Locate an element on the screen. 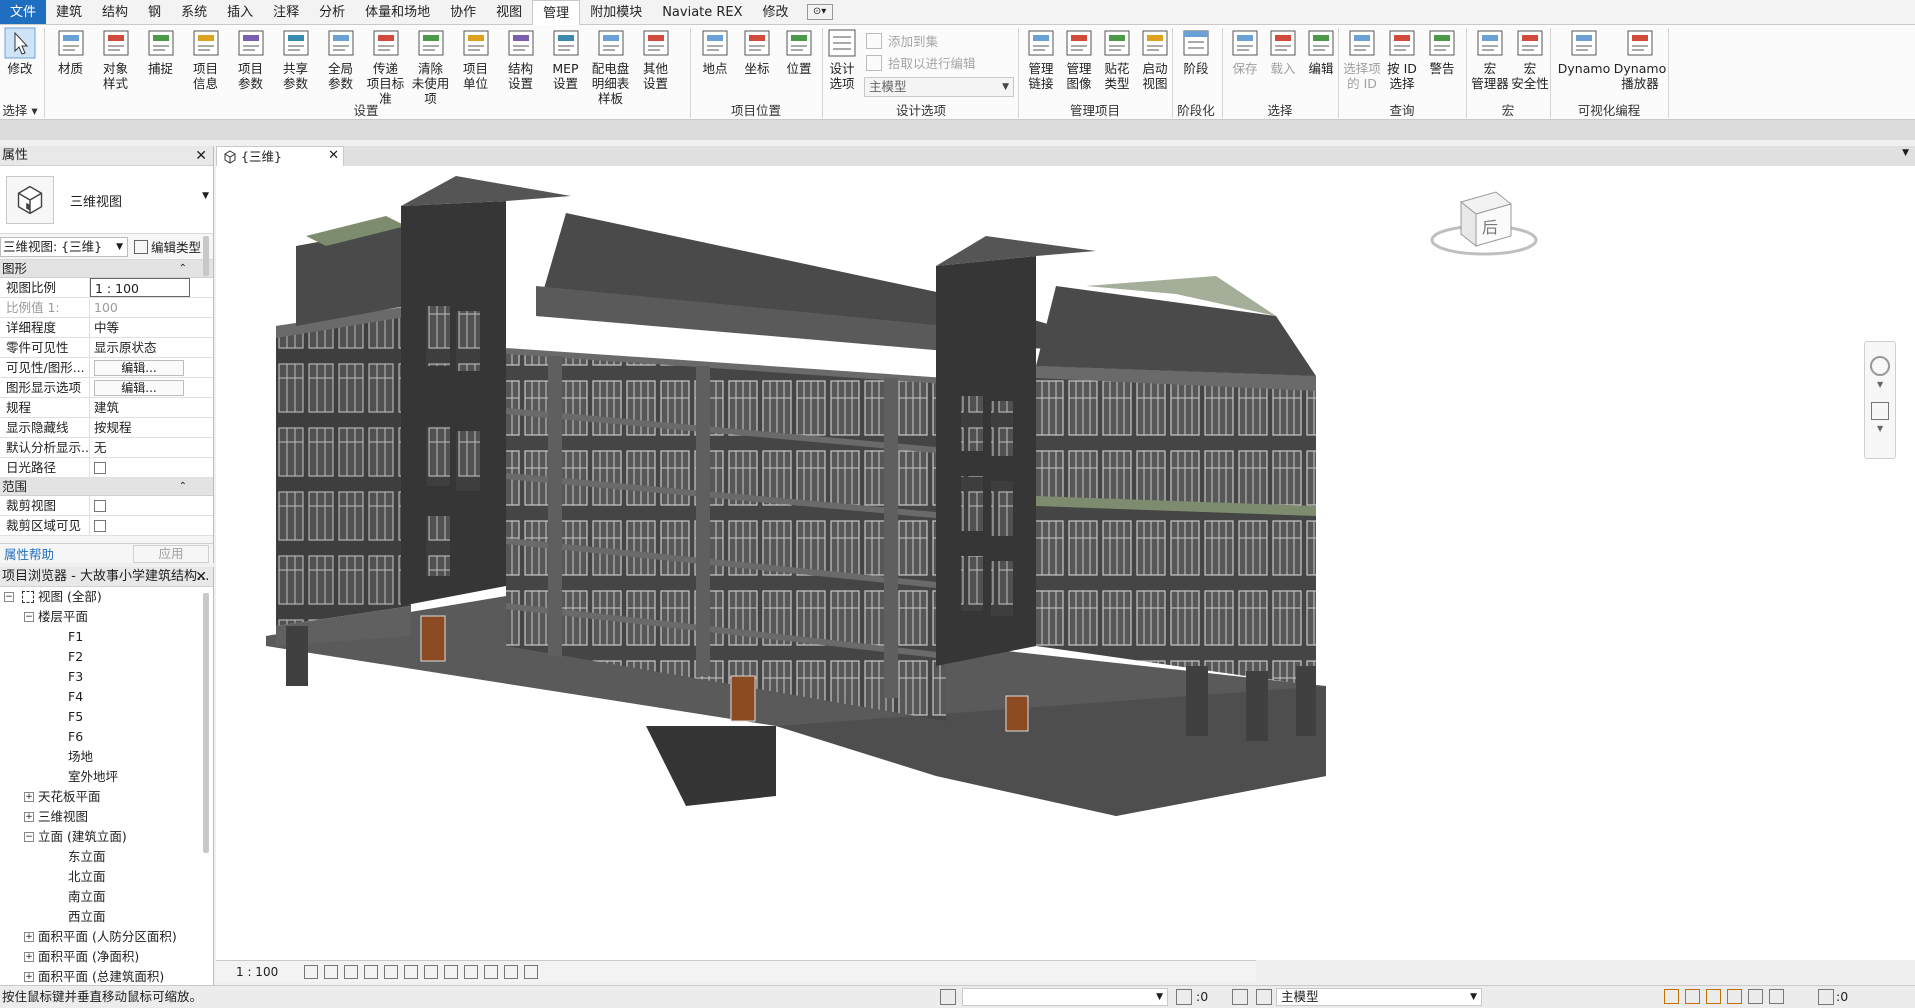  tree-node: F2 is located at coordinates (106, 657).